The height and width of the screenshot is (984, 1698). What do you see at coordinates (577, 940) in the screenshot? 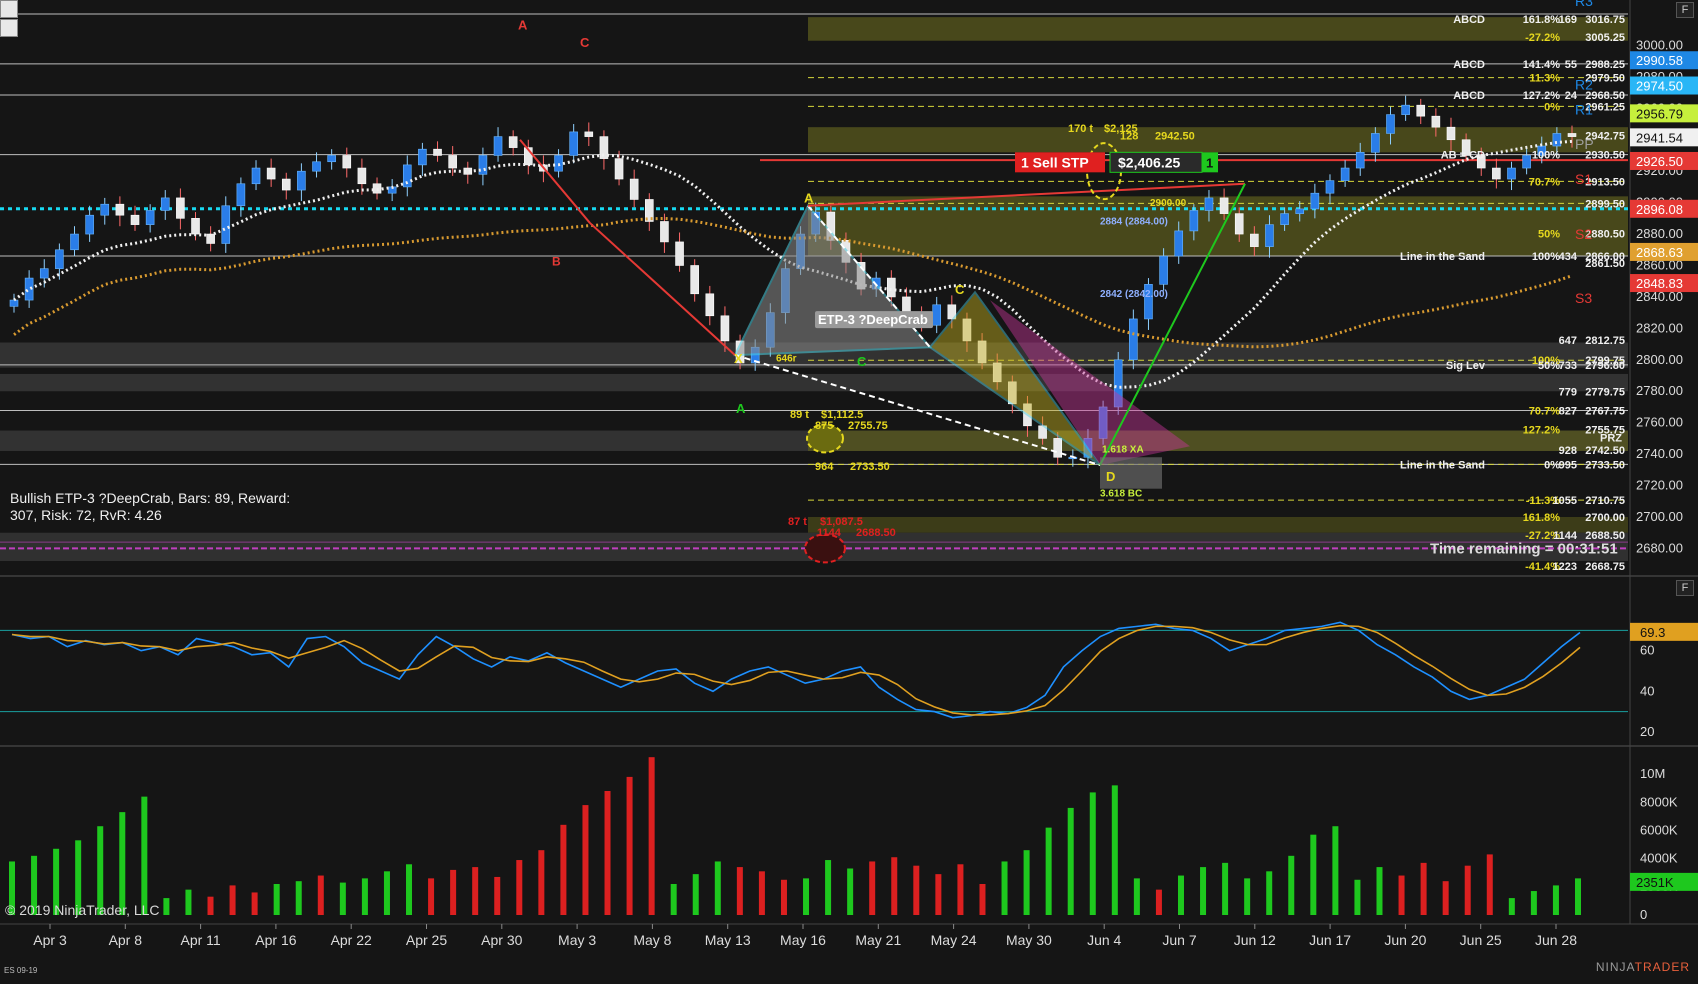
I see `date-axis-label: May 3` at bounding box center [577, 940].